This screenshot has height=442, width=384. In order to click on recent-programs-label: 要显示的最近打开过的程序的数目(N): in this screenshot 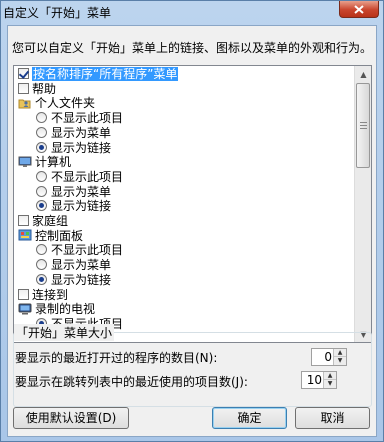, I will do `click(116, 358)`.